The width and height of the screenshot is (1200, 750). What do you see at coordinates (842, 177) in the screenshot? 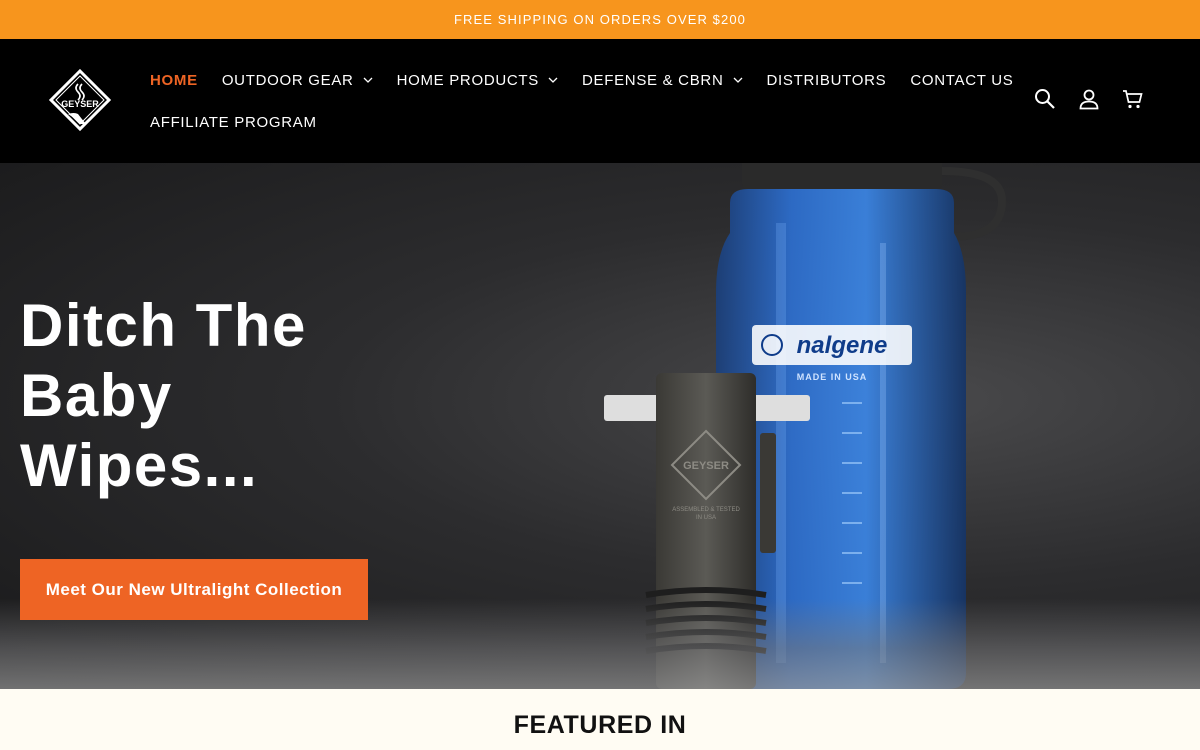
I see `bottle-cap` at bounding box center [842, 177].